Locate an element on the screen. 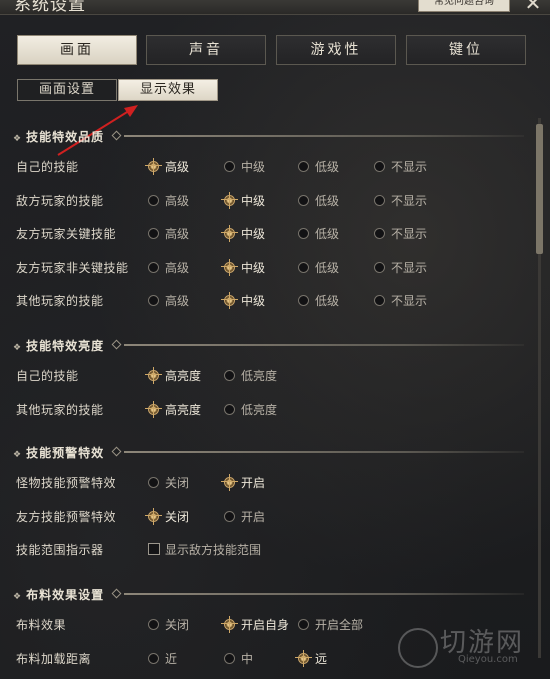  range-indicator-checkbox: 显示敌方技能范围 is located at coordinates (204, 549).